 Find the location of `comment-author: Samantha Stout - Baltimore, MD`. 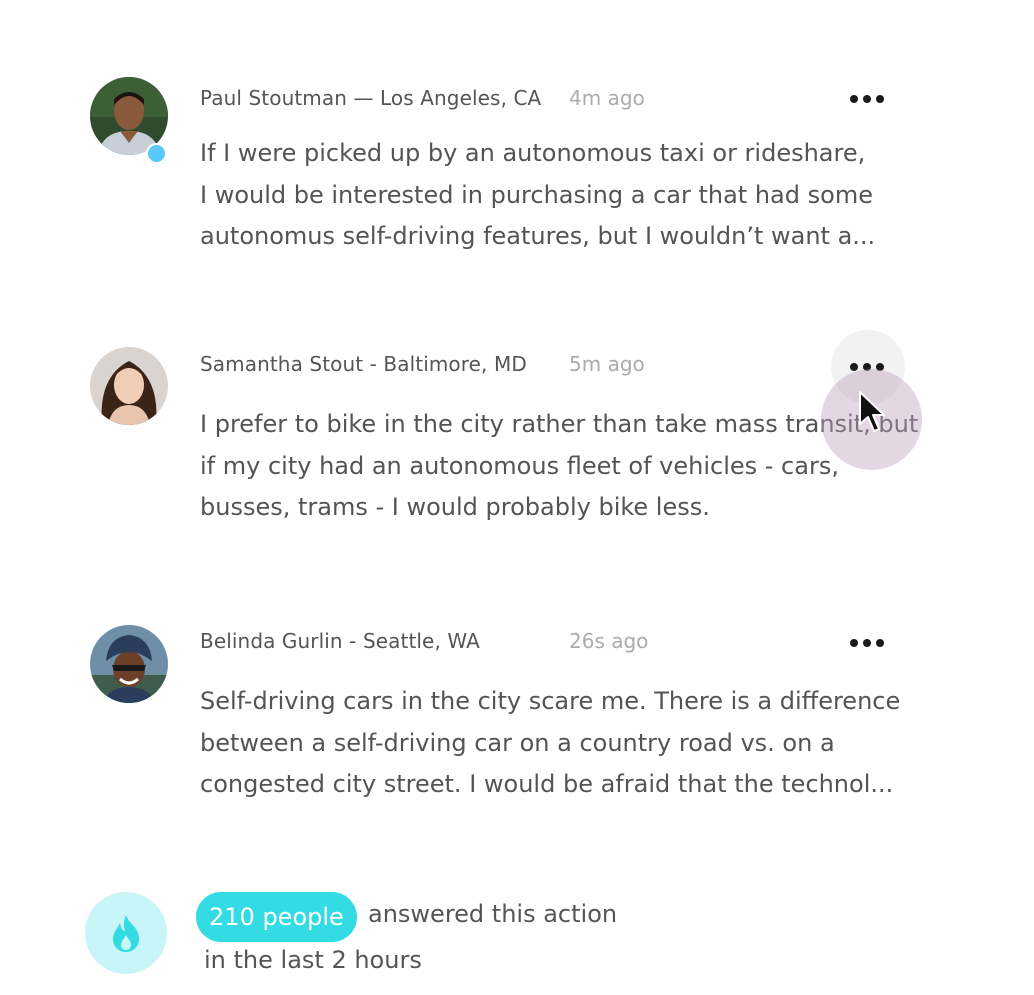

comment-author: Samantha Stout - Baltimore, MD is located at coordinates (363, 364).